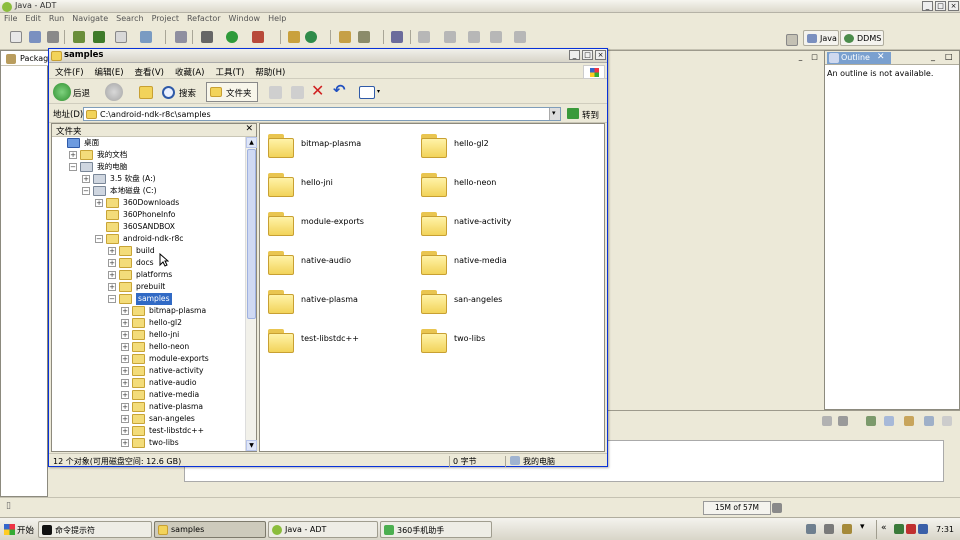 Image resolution: width=960 pixels, height=540 pixels. Describe the element at coordinates (829, 529) in the screenshot. I see `pen-icon` at that location.